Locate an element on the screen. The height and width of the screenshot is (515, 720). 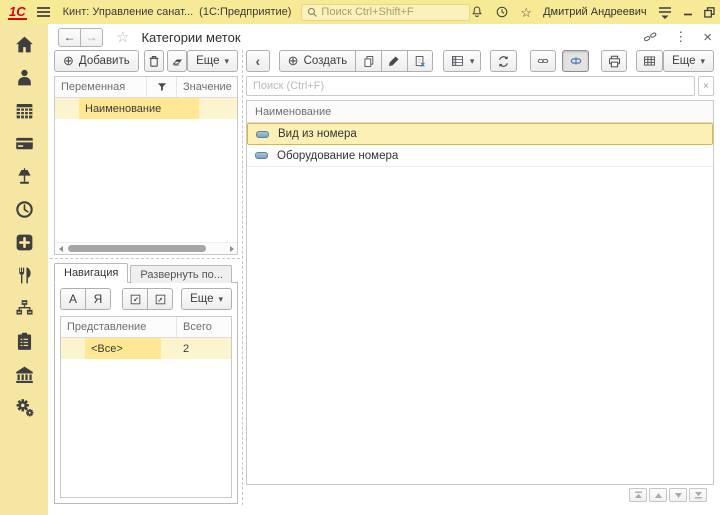
clear-button is located at coordinates (177, 61).